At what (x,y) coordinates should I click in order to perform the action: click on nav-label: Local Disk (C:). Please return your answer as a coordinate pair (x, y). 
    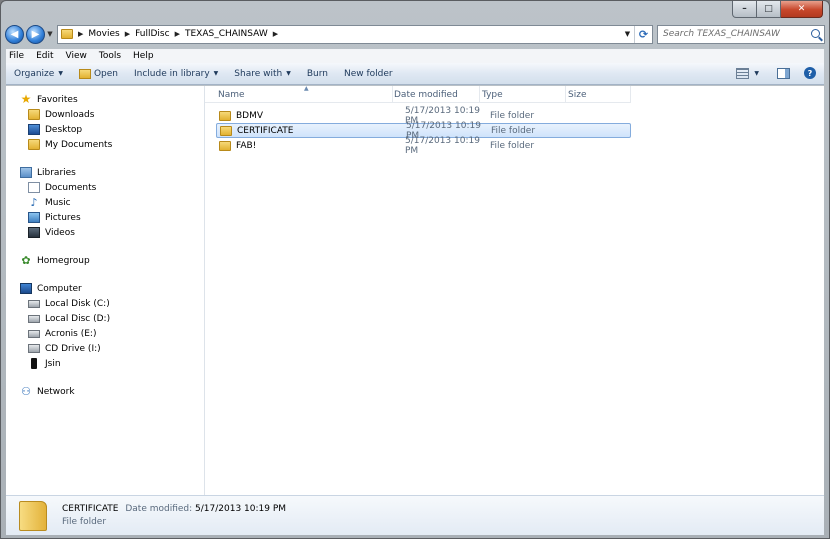
    Looking at the image, I should click on (77, 303).